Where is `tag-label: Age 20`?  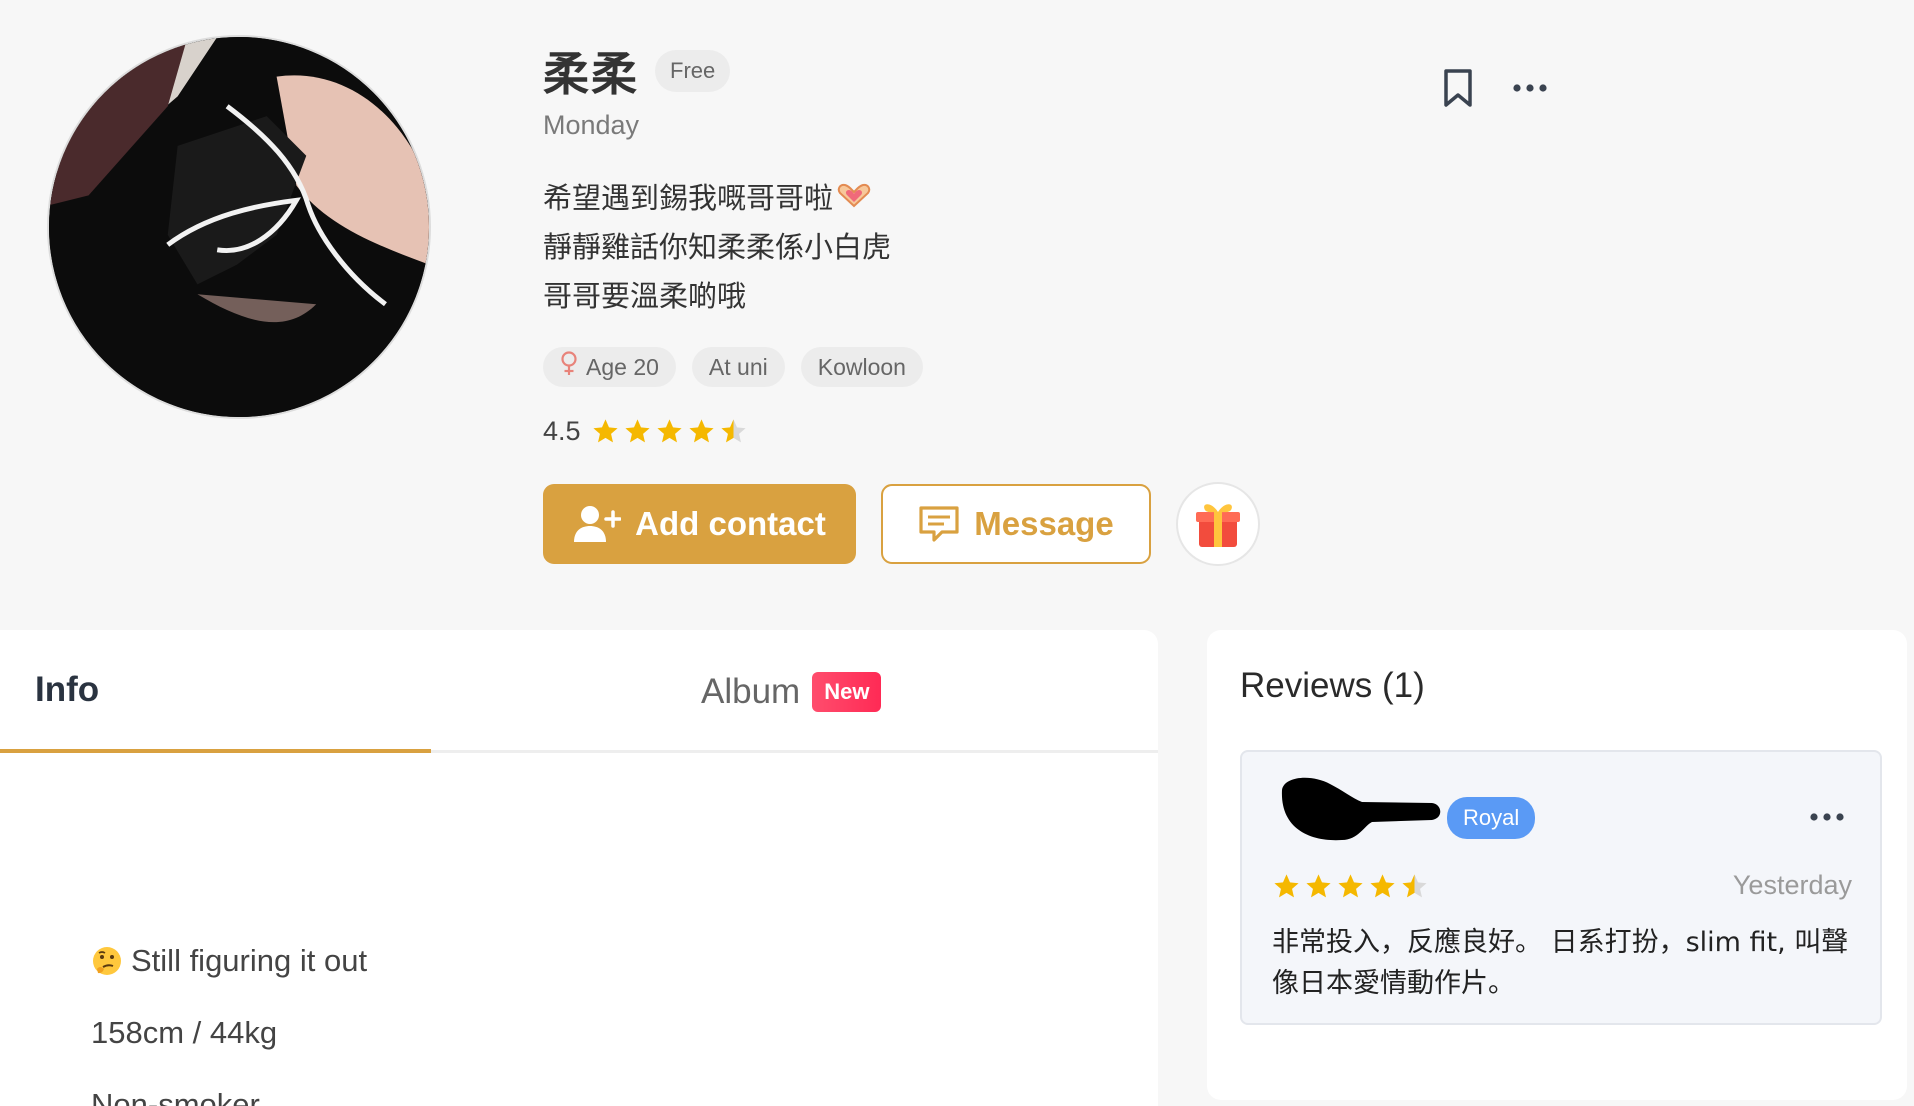 tag-label: Age 20 is located at coordinates (622, 366).